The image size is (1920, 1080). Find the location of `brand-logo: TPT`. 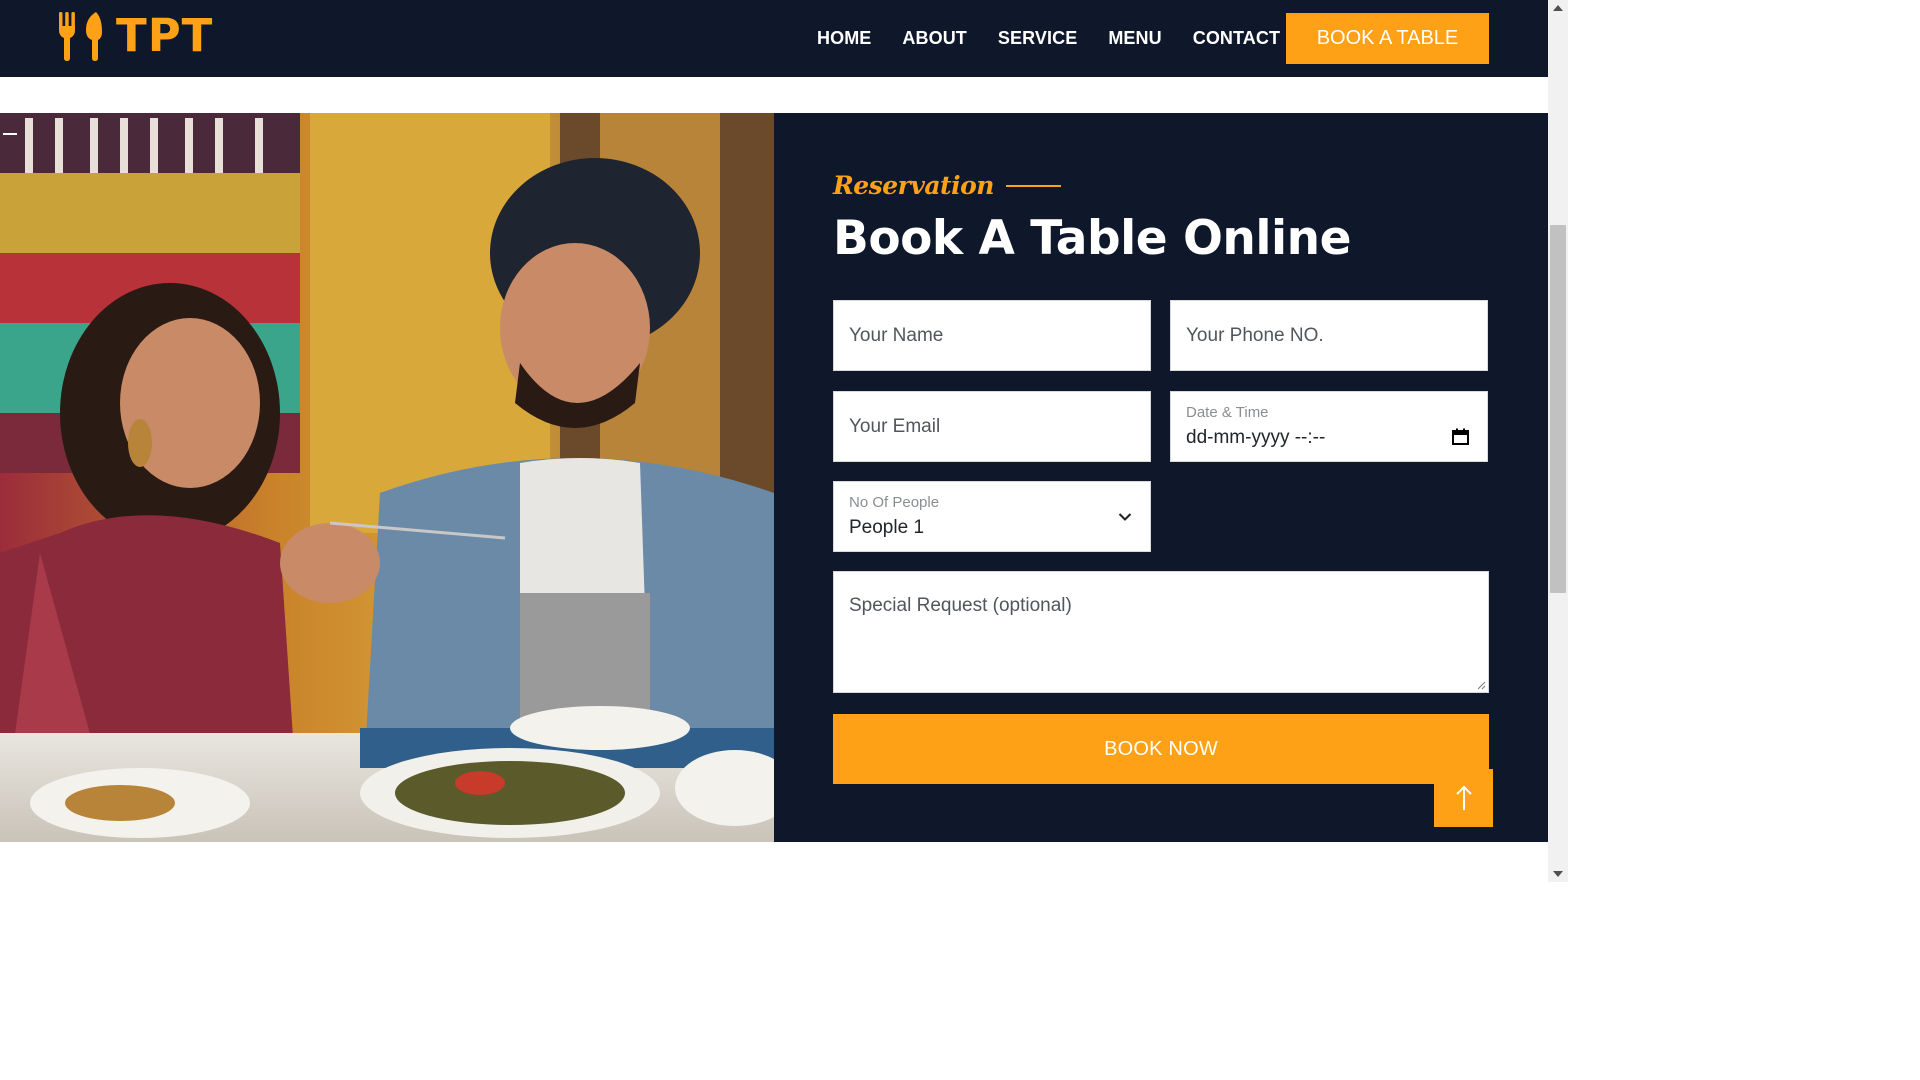

brand-logo: TPT is located at coordinates (135, 36).